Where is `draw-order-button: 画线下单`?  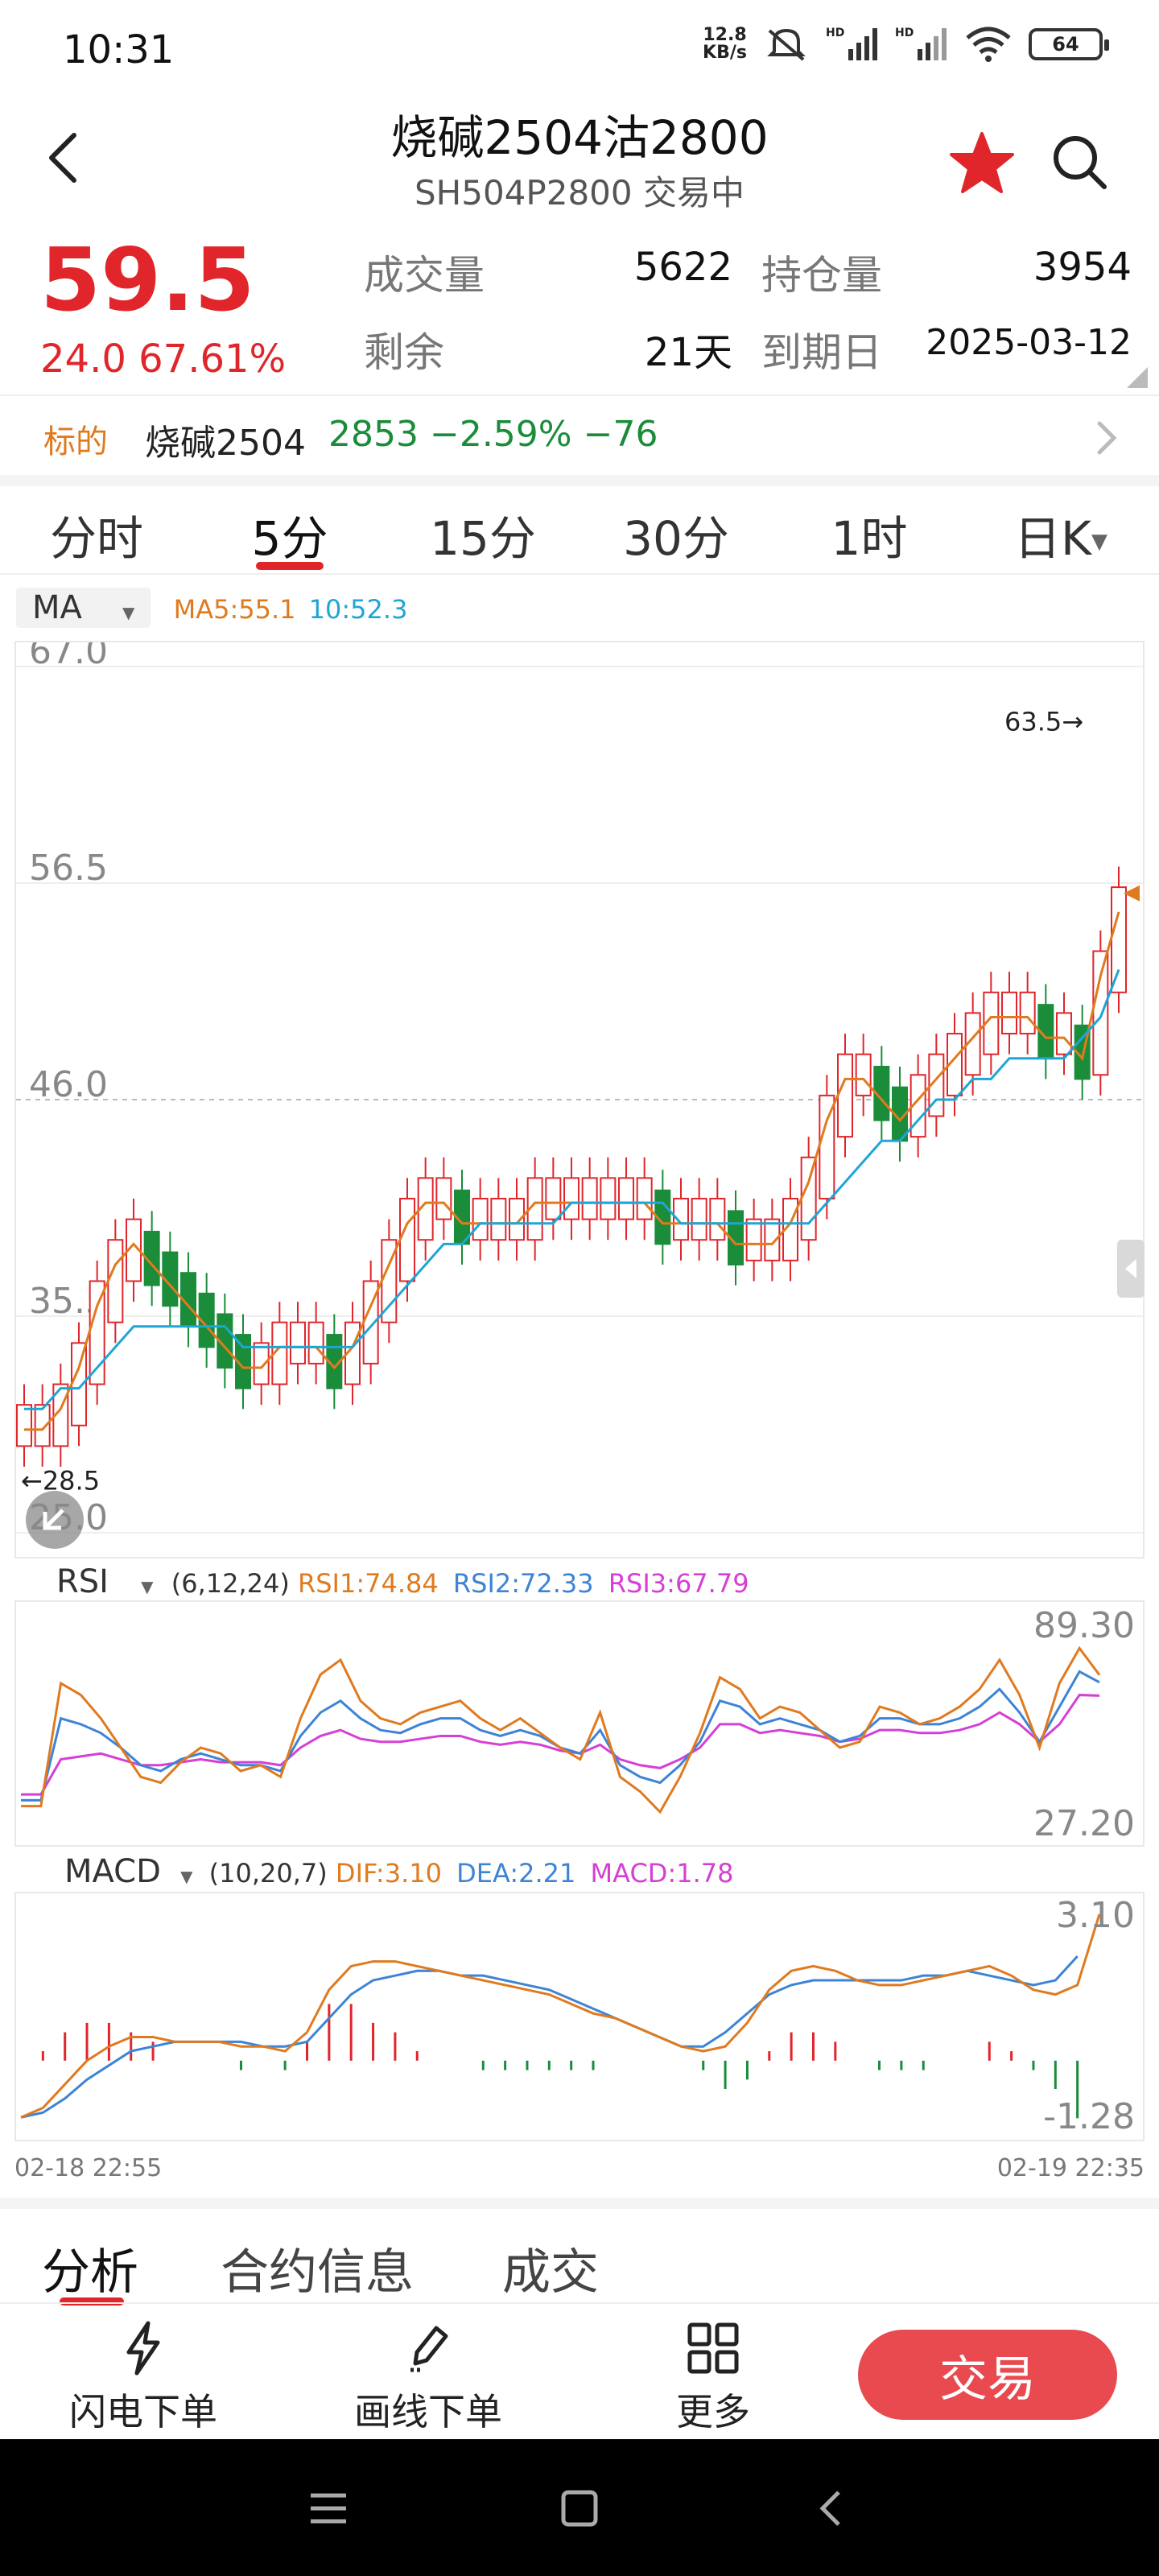
draw-order-button: 画线下单 is located at coordinates (428, 2378).